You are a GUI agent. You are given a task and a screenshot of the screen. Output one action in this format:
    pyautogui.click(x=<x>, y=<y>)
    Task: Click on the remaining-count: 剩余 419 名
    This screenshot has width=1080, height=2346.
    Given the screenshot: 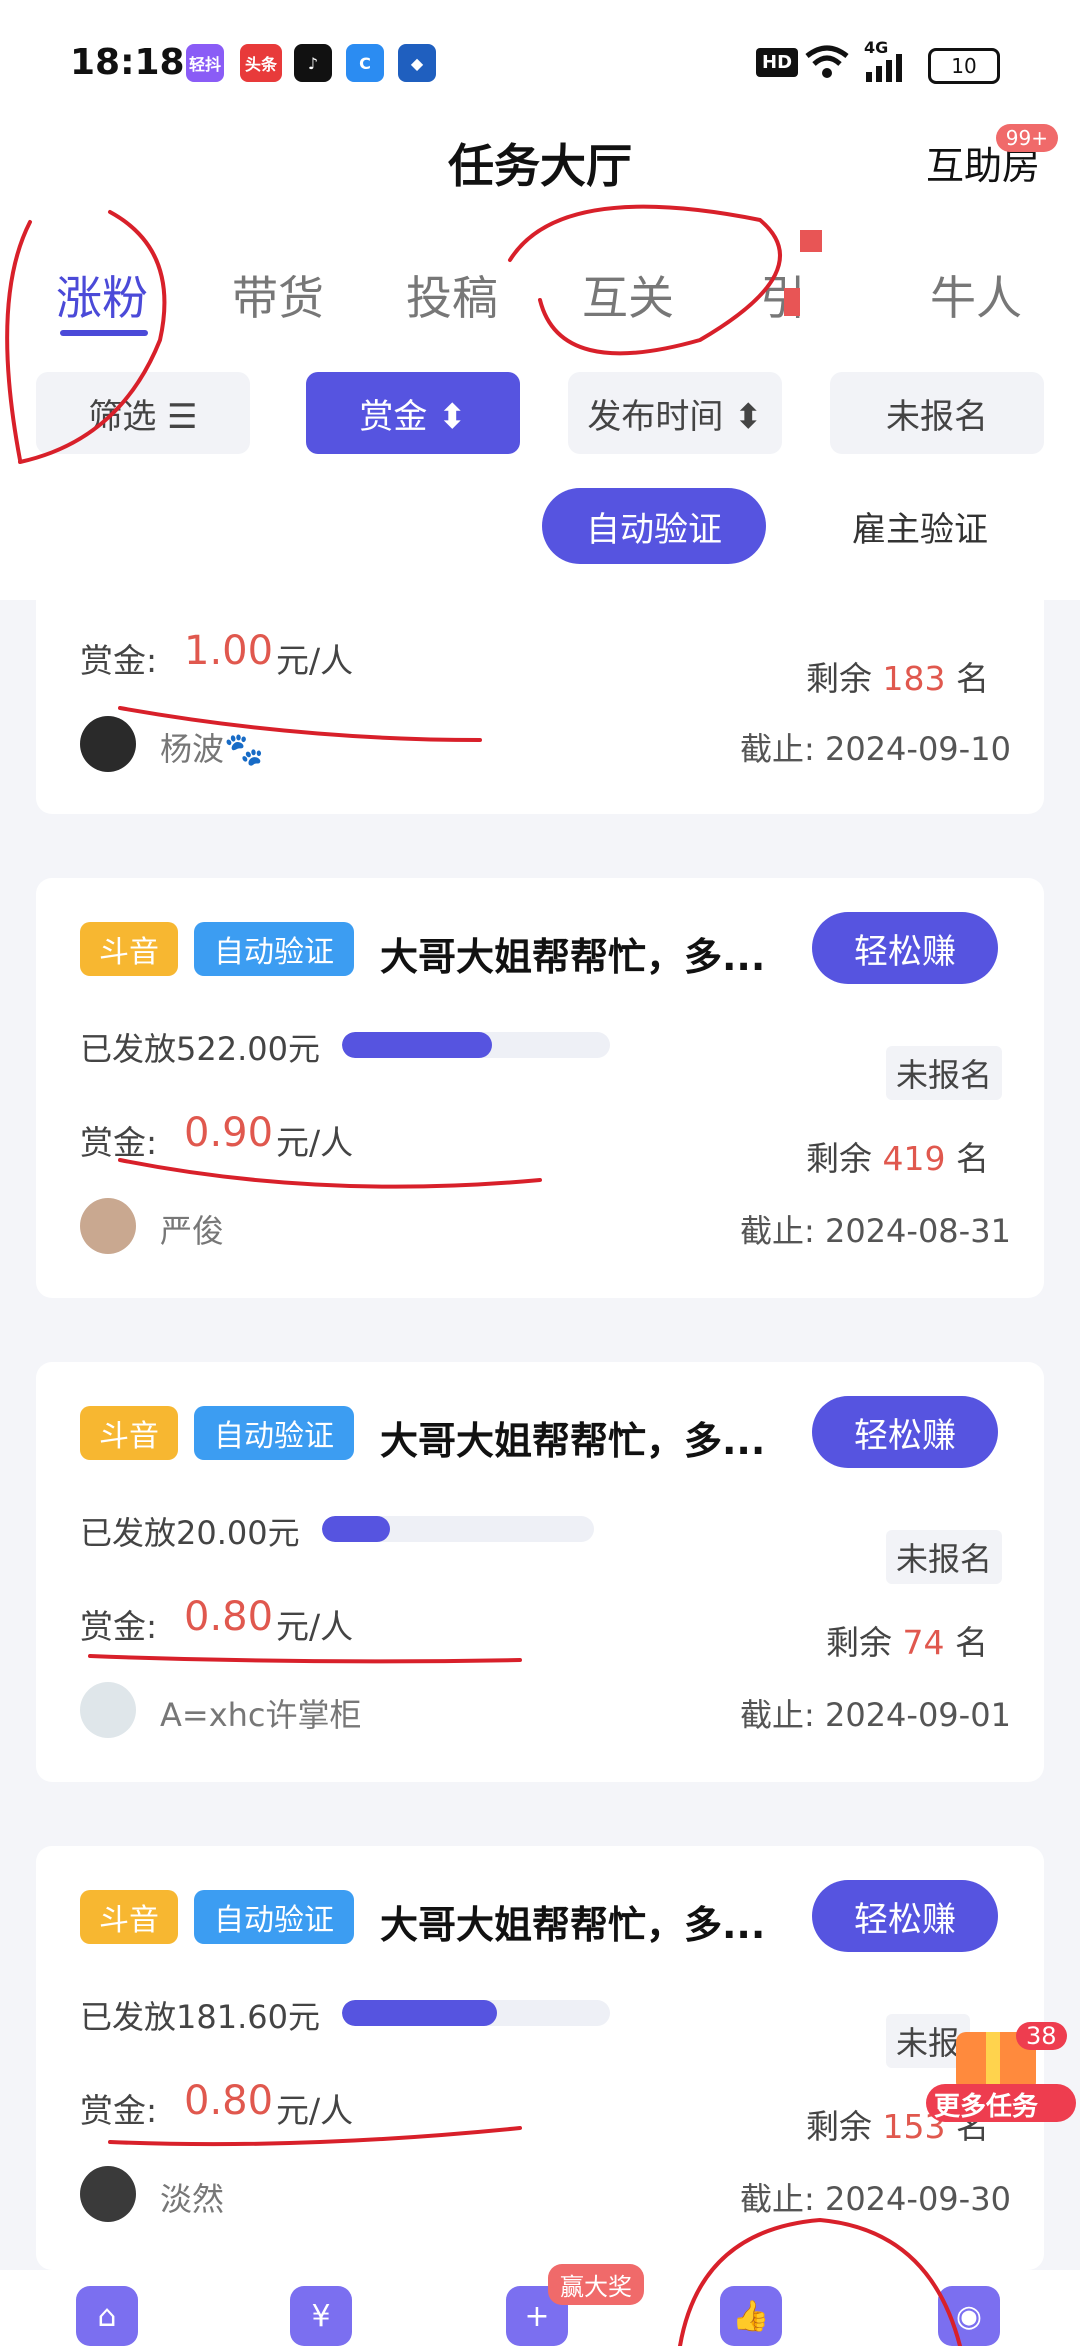 What is the action you would take?
    pyautogui.click(x=897, y=1156)
    